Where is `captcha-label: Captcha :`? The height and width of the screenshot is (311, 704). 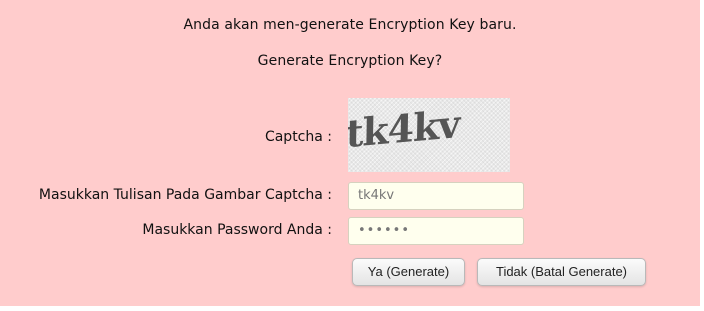 captcha-label: Captcha : is located at coordinates (298, 137).